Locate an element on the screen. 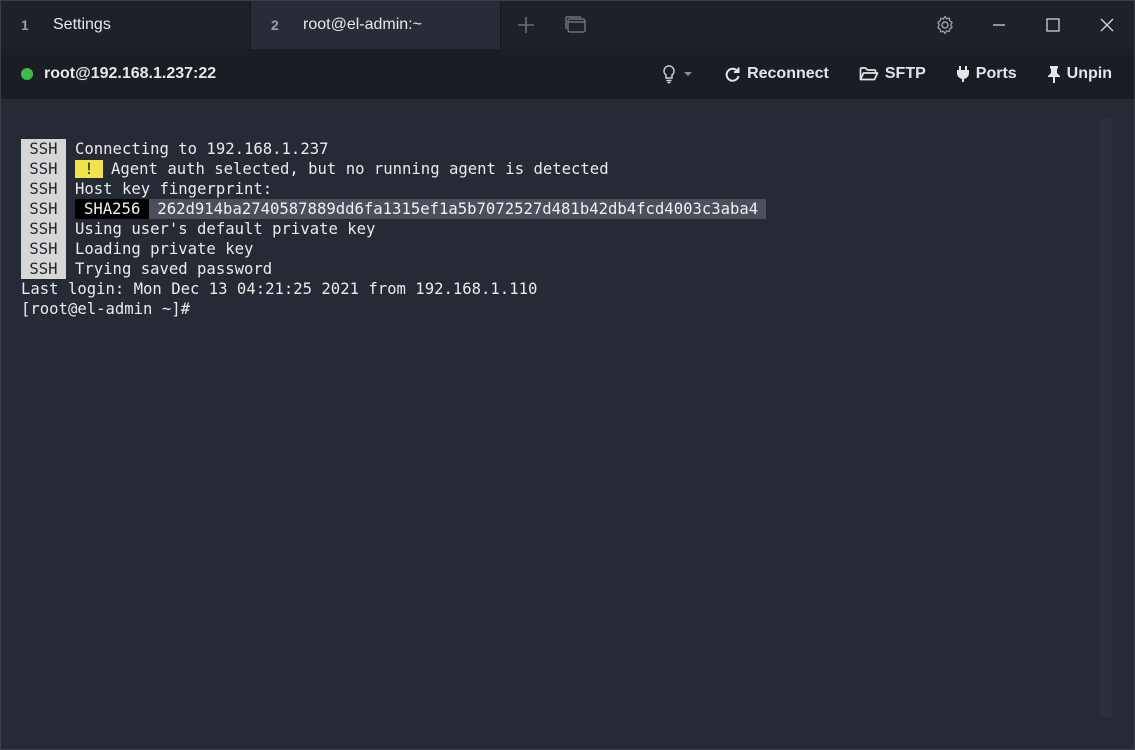 The width and height of the screenshot is (1135, 750). reconnect-label: Reconnect is located at coordinates (788, 73).